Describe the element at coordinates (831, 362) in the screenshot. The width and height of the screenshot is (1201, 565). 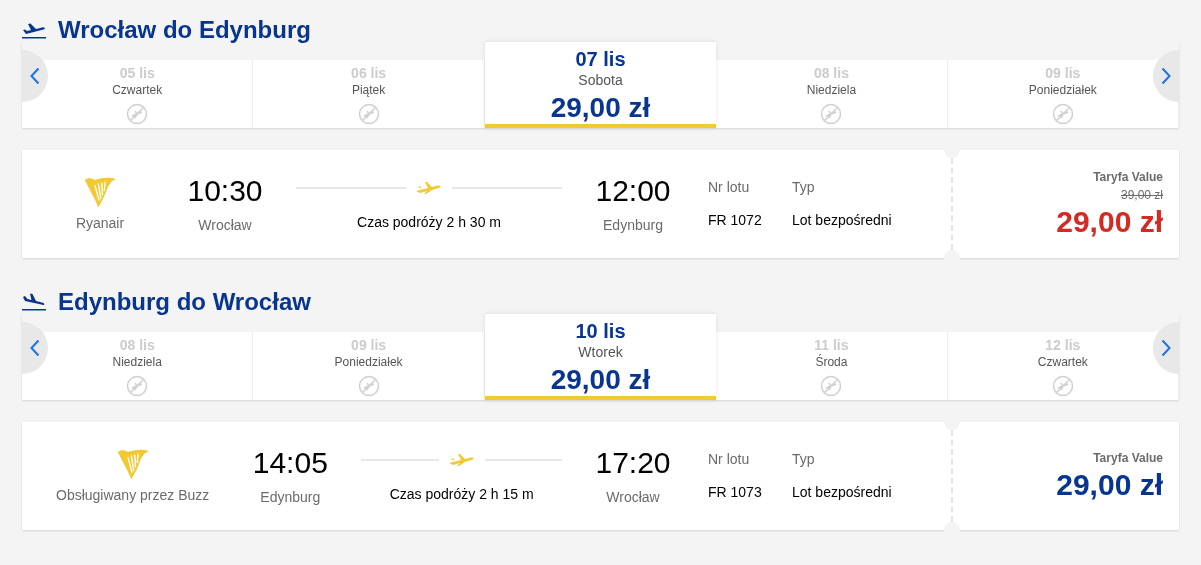
I see `weekday-label: Środa` at that location.